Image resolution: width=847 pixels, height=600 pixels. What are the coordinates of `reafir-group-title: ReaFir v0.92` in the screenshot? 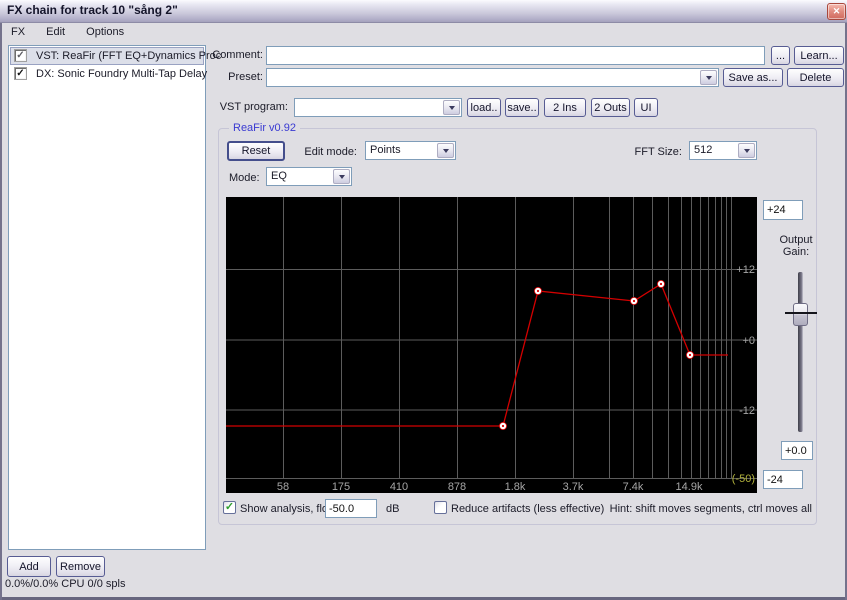 It's located at (264, 128).